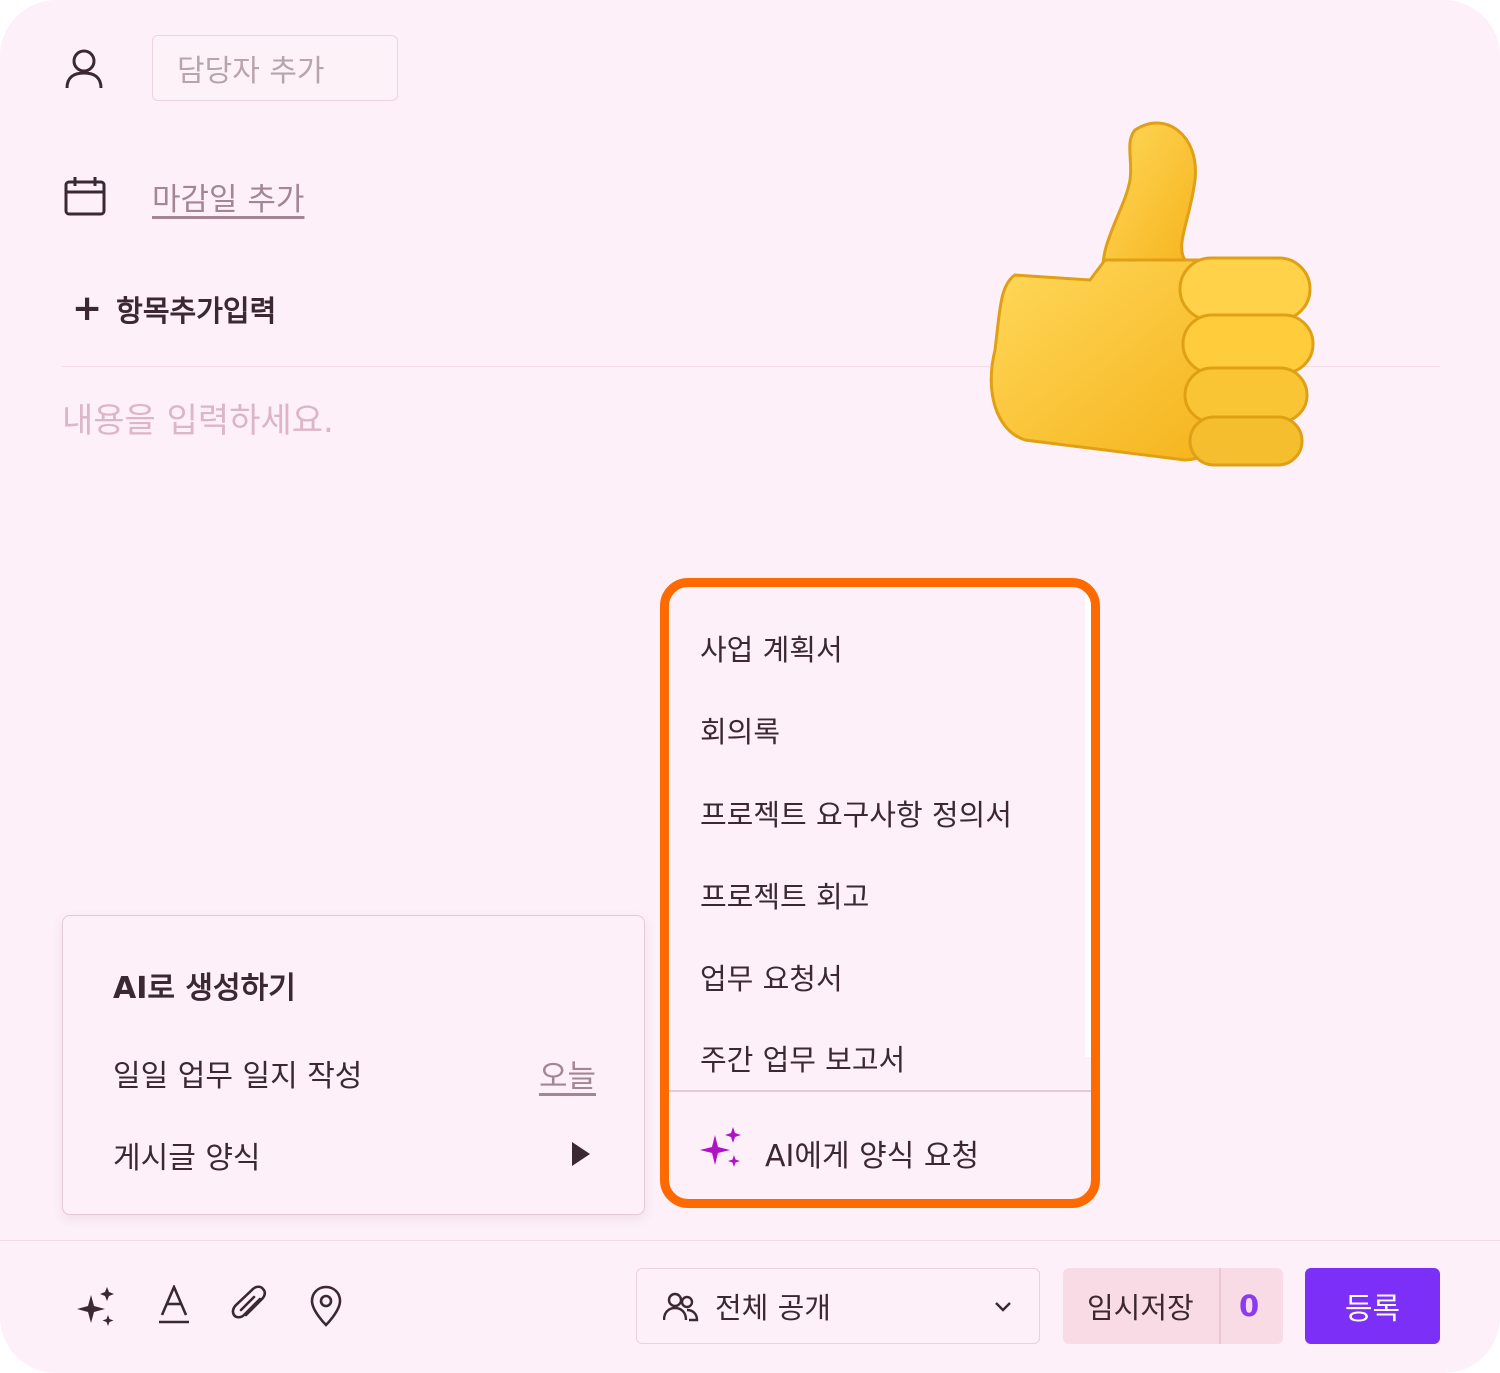  I want to click on location-pin-icon, so click(326, 1308).